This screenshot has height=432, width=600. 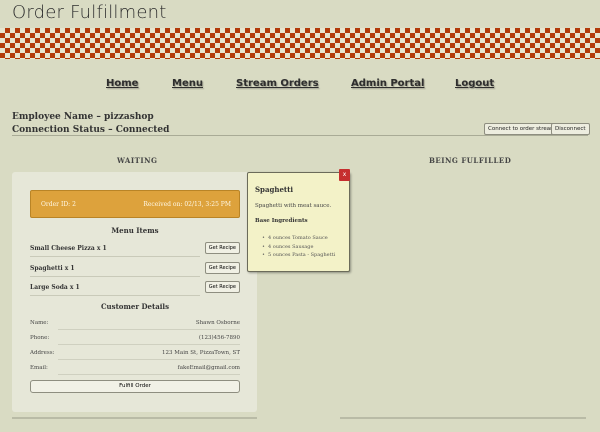 What do you see at coordinates (298, 238) in the screenshot?
I see `ingredient-item: 4 ounces Tomato Sauce` at bounding box center [298, 238].